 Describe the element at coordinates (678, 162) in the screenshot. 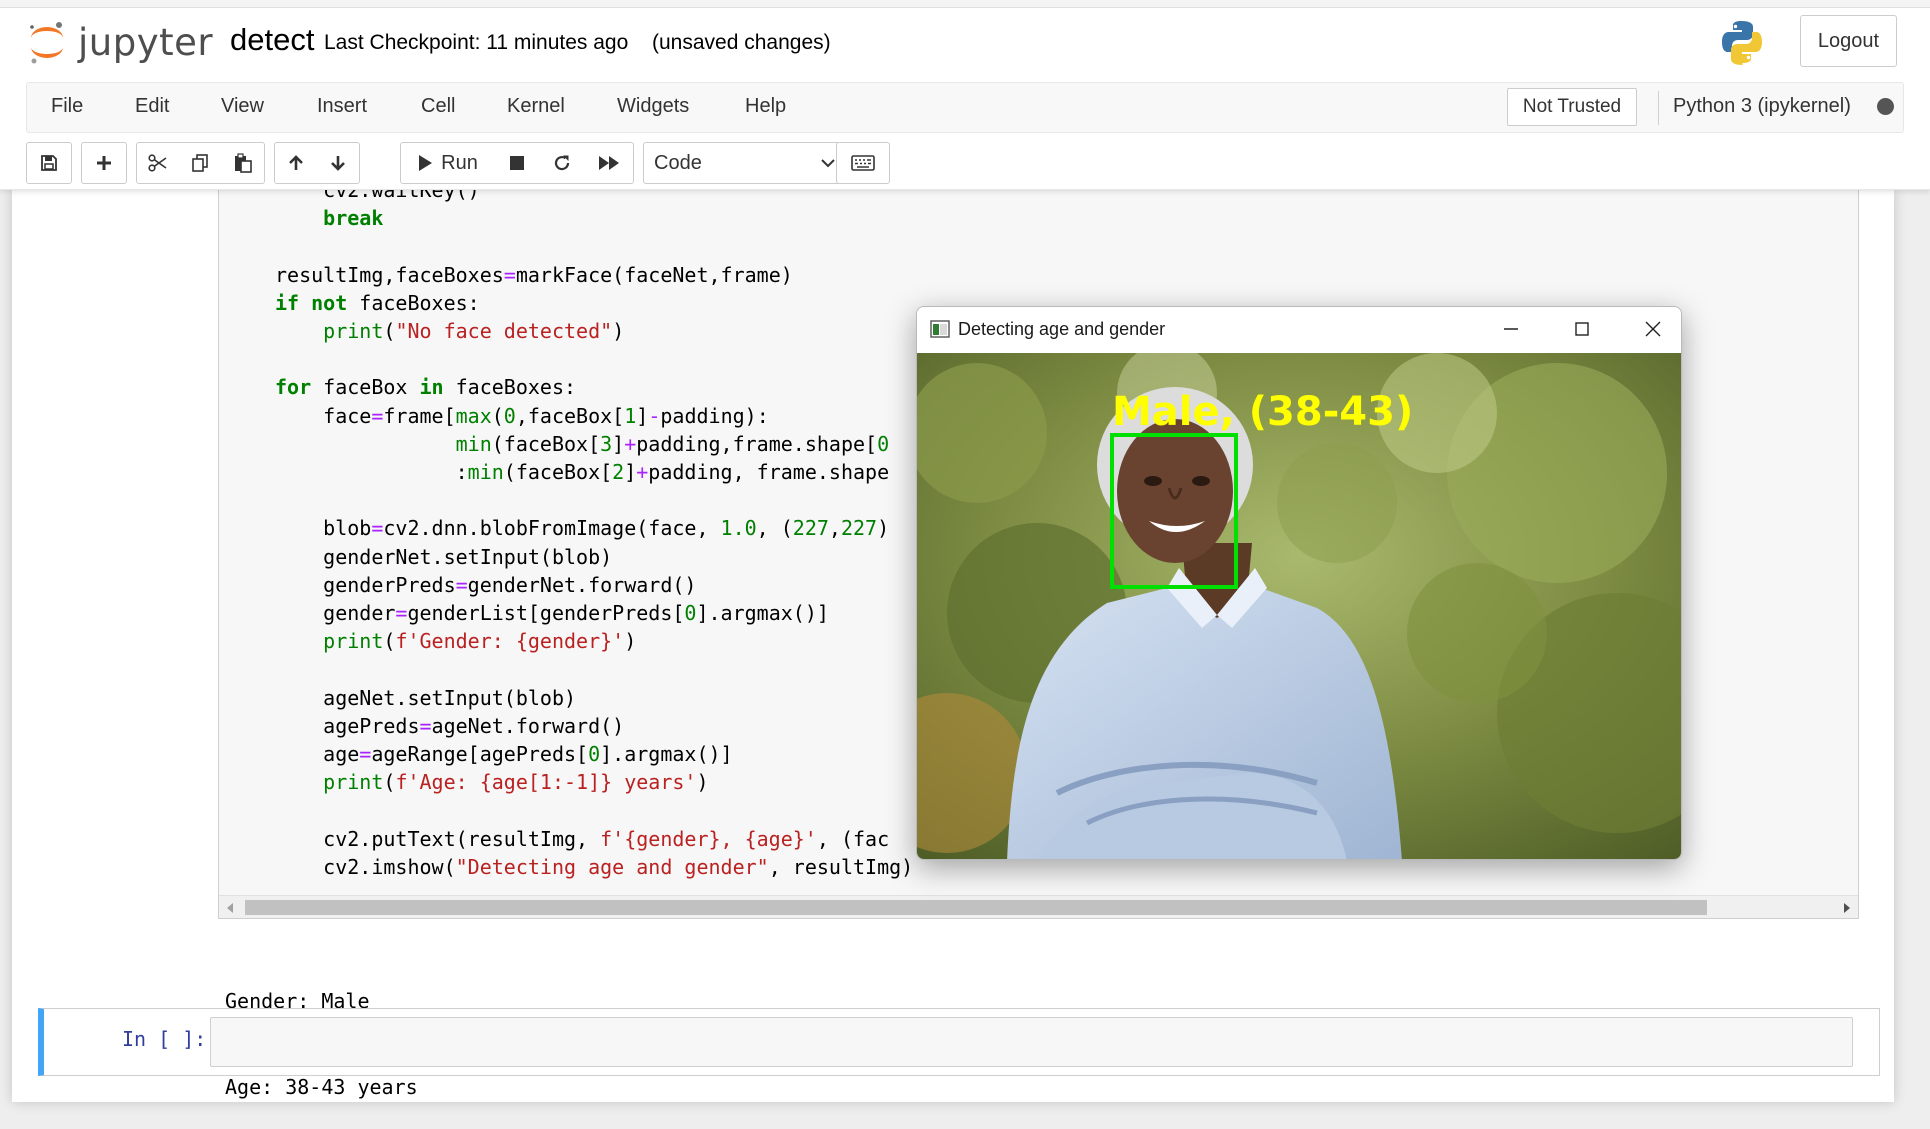

I see `cell-type-value: Code` at that location.